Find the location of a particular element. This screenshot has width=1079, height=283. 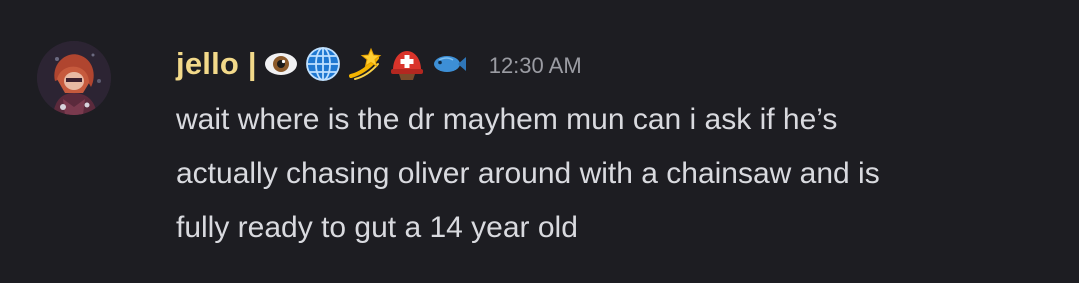

message-header: jello | 12:30 AM is located at coordinates (379, 64).